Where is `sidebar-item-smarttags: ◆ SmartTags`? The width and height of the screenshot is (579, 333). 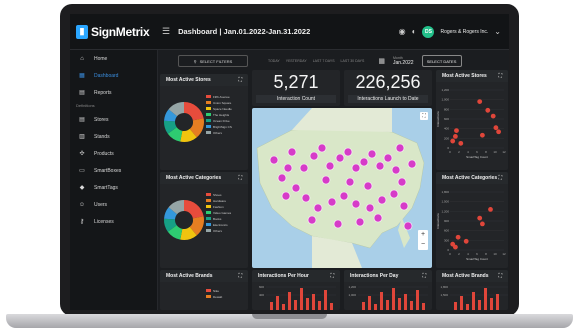
sidebar-item-smarttags: ◆ SmartTags is located at coordinates (113, 187).